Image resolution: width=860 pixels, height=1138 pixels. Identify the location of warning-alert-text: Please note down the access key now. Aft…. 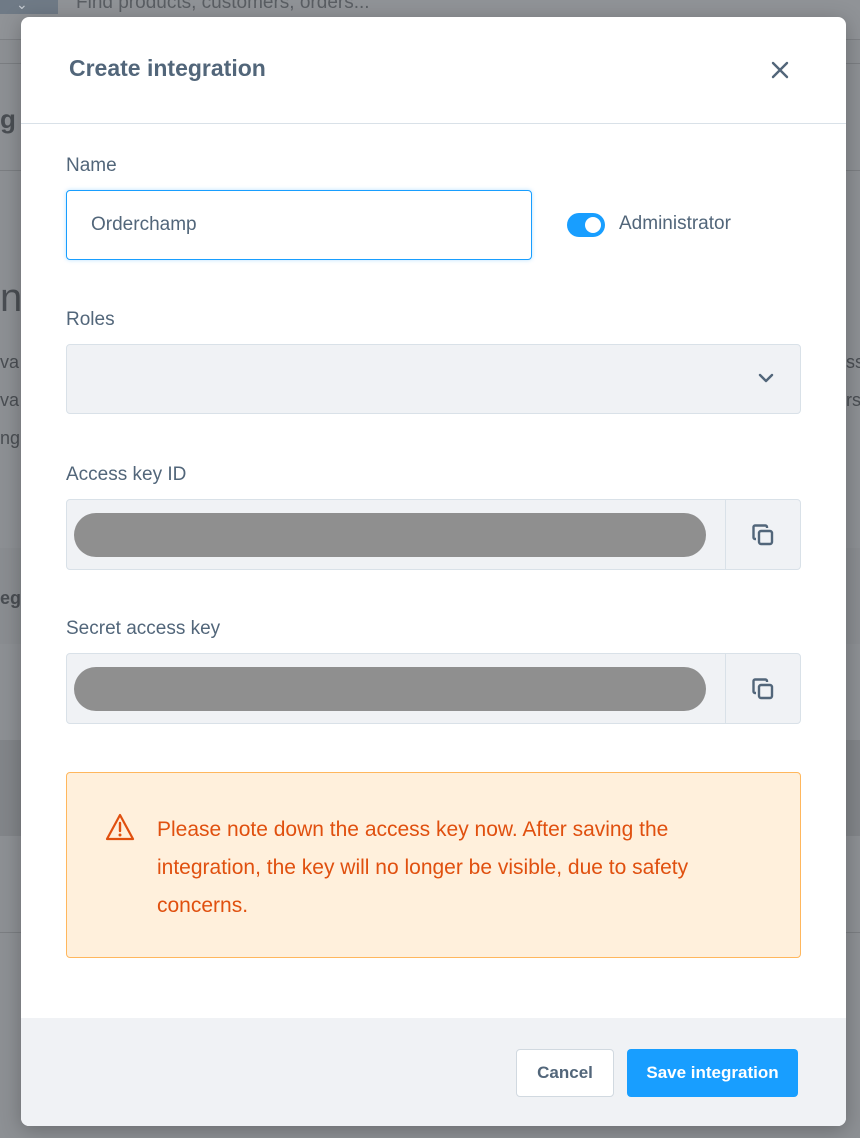
(423, 867).